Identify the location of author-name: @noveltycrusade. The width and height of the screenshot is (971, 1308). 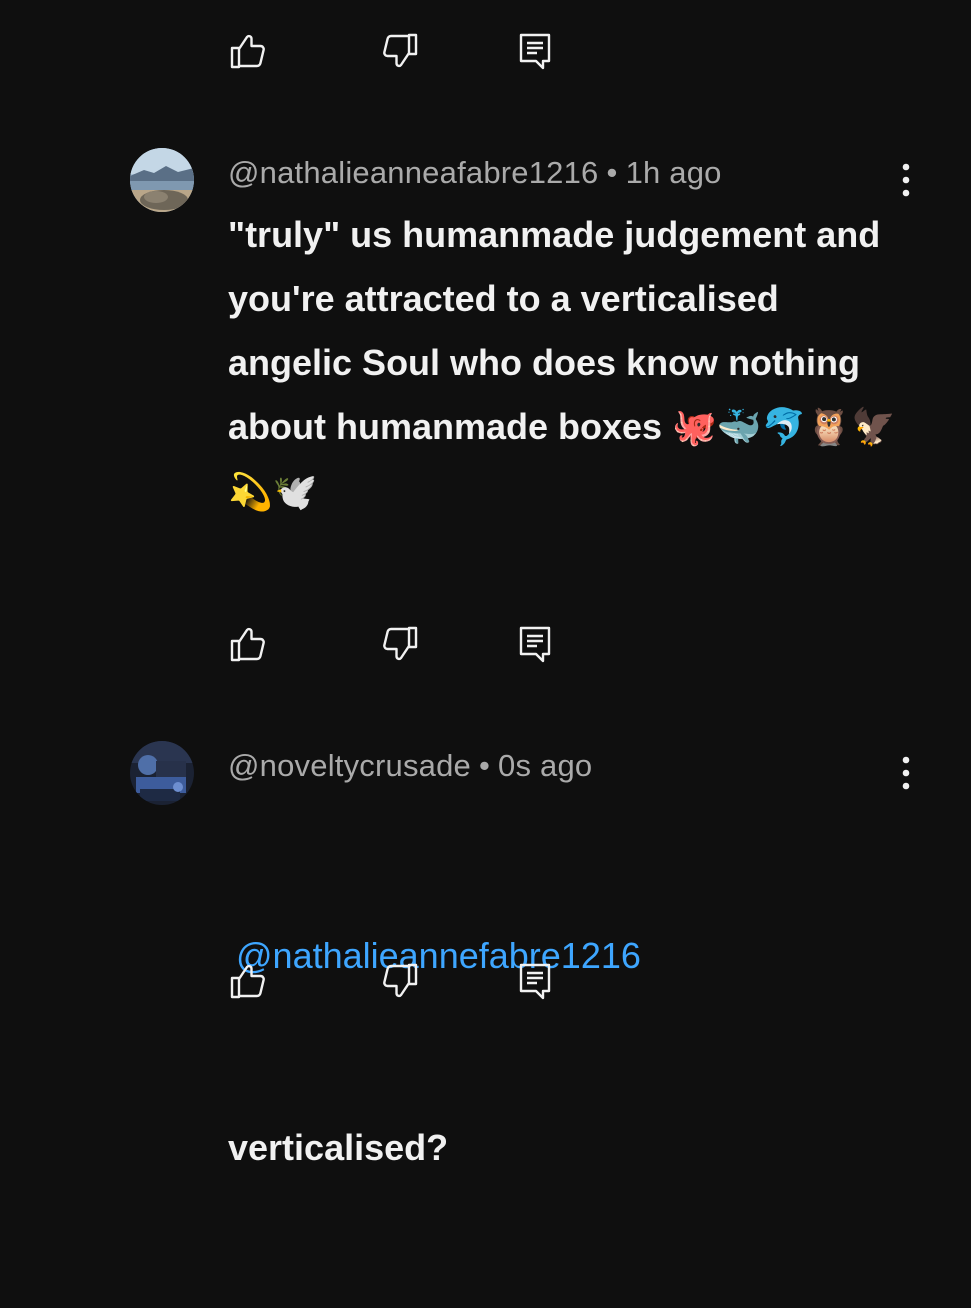
(349, 765).